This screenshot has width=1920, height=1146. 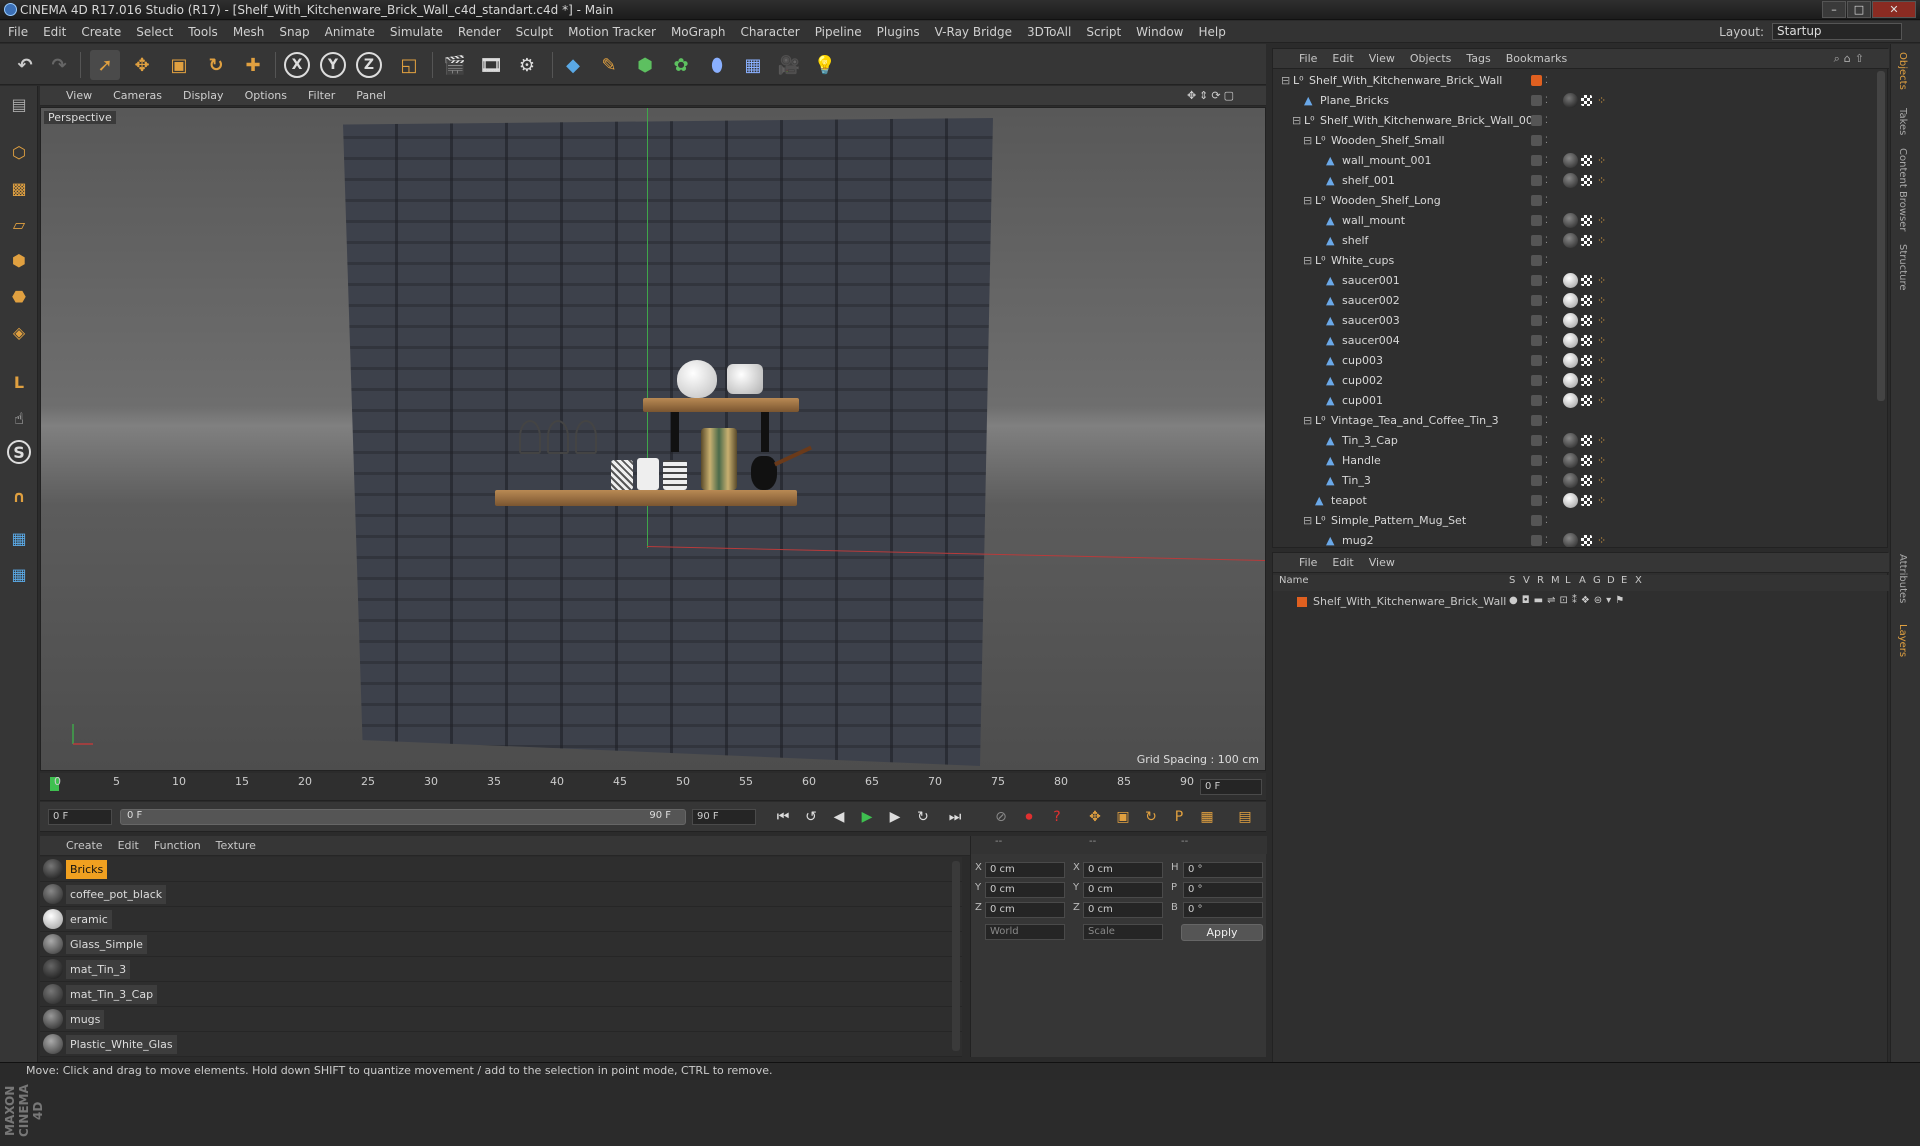 I want to click on end-frame-field: 90 F, so click(x=724, y=817).